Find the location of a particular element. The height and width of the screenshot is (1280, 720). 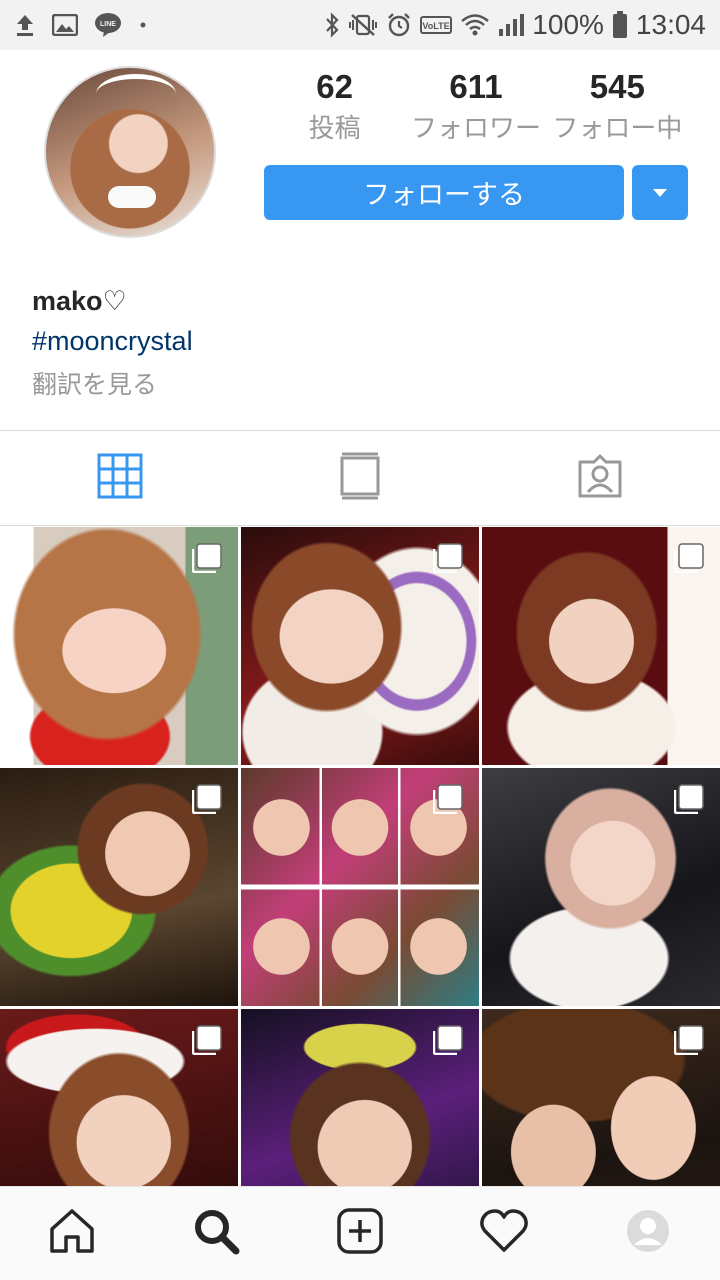

volte-icon: VoLTE is located at coordinates (436, 25).